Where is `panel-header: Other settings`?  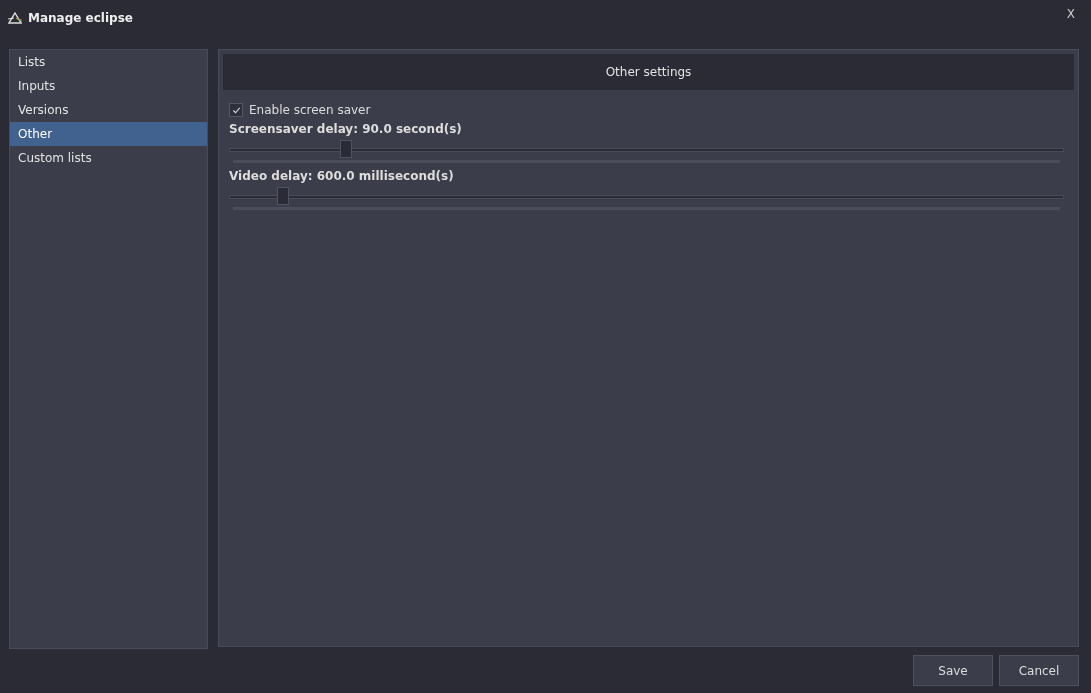 panel-header: Other settings is located at coordinates (648, 72).